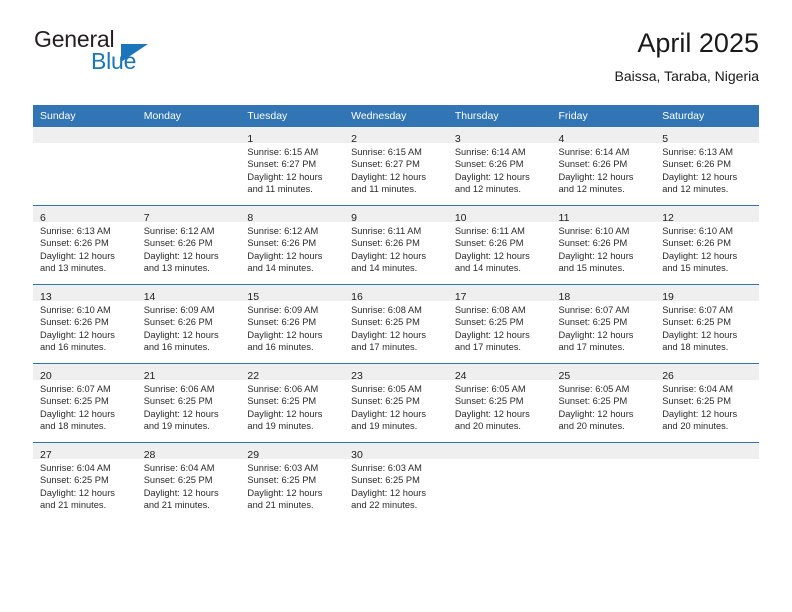  What do you see at coordinates (698, 310) in the screenshot?
I see `sunrise-time: Sunrise: 6:07 AM` at bounding box center [698, 310].